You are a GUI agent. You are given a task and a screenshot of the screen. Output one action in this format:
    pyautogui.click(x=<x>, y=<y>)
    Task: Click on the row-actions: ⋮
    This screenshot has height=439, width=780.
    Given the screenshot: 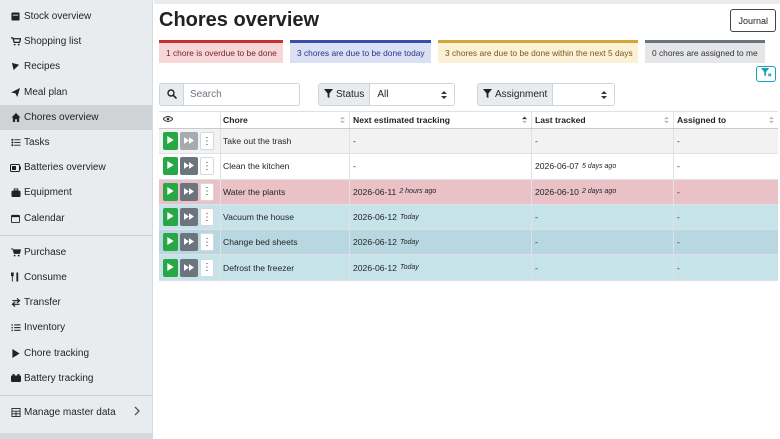 What is the action you would take?
    pyautogui.click(x=189, y=267)
    